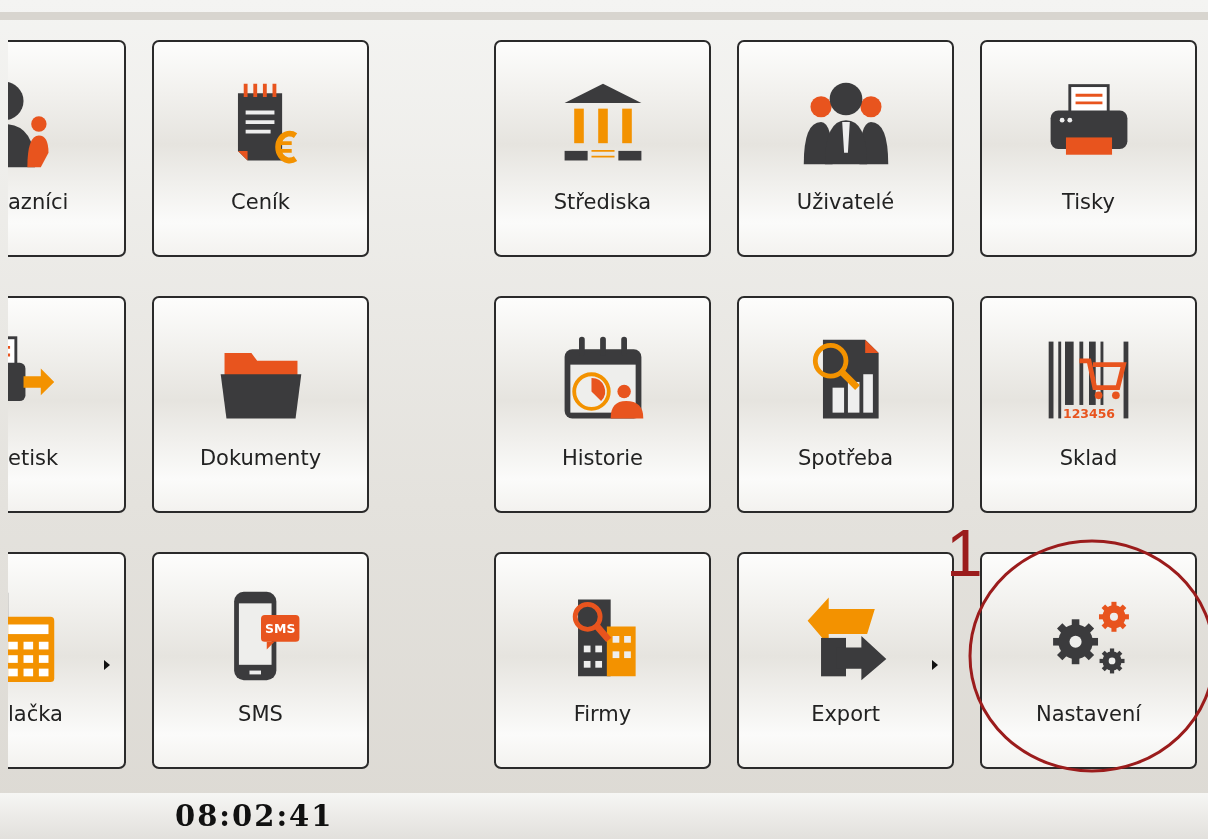 The image size is (1208, 839). I want to click on menu-tile: SMS SMS, so click(260, 660).